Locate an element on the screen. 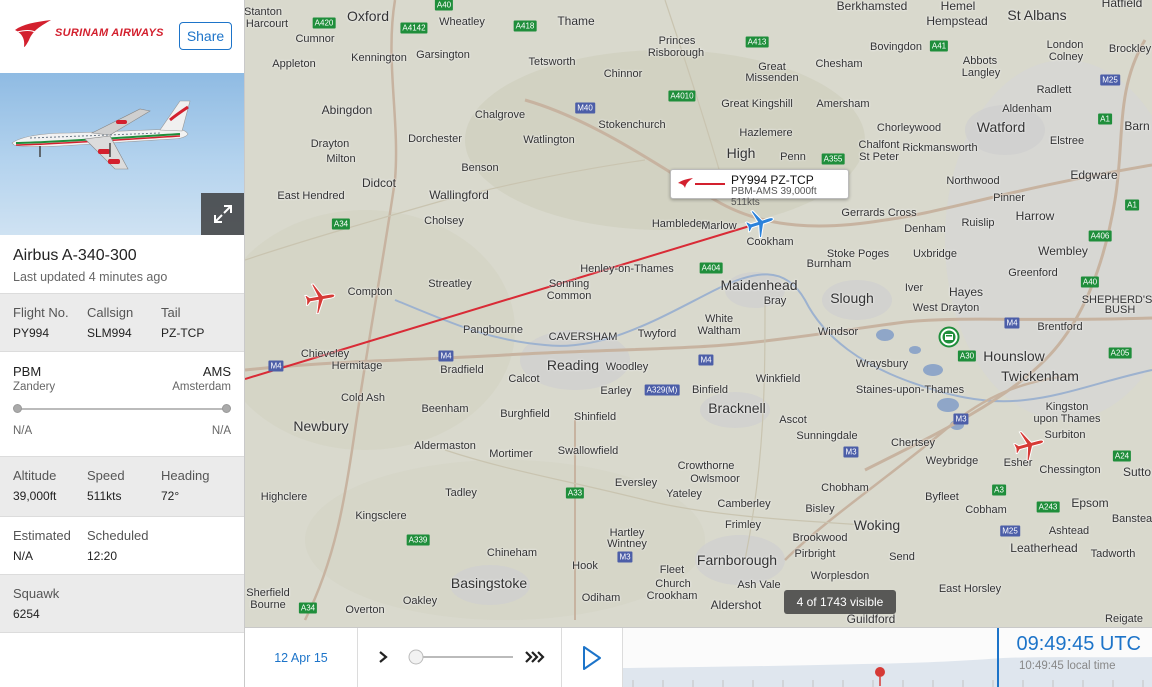  playback-date: 12 Apr 15 is located at coordinates (301, 657).